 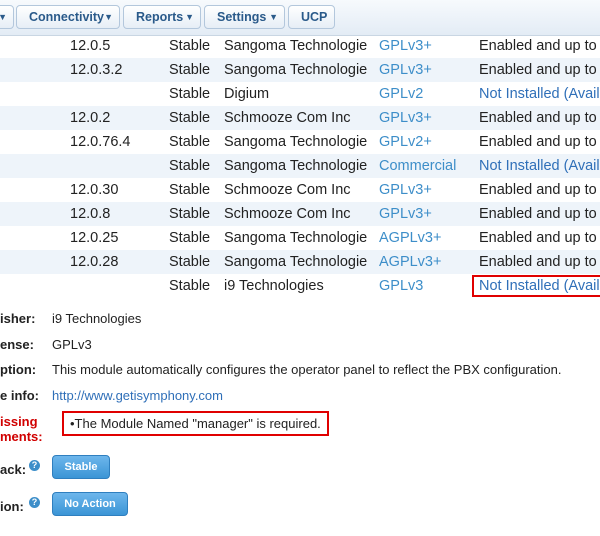 I want to click on module-version: 12.0.2, so click(x=90, y=118).